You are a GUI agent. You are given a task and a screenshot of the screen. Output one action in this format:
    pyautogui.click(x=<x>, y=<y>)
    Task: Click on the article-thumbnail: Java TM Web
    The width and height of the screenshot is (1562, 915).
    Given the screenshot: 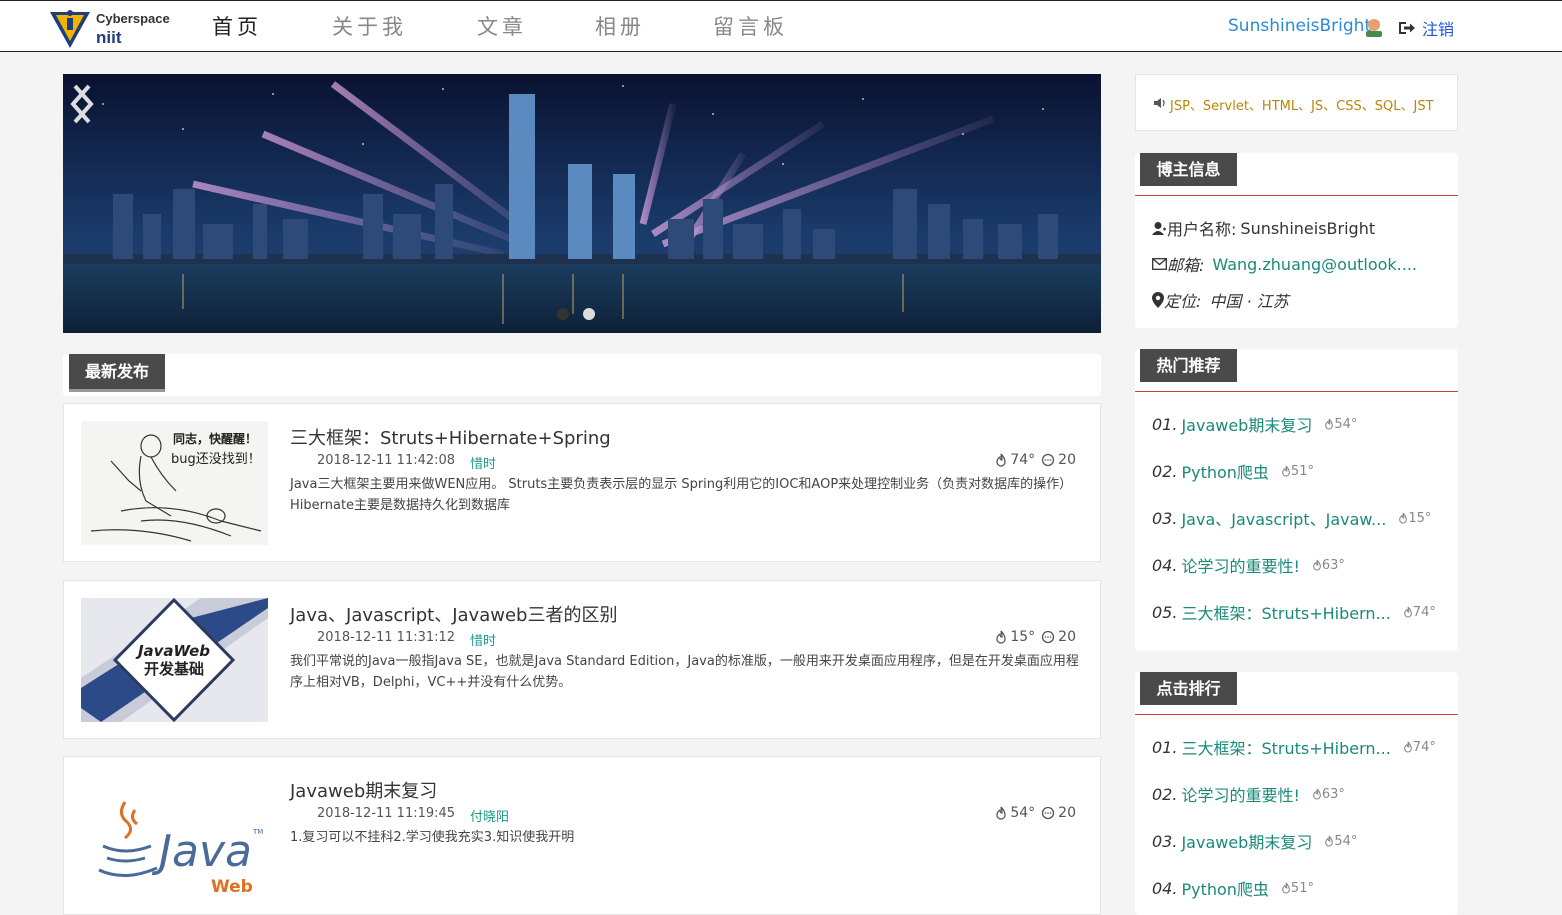 What is the action you would take?
    pyautogui.click(x=174, y=836)
    